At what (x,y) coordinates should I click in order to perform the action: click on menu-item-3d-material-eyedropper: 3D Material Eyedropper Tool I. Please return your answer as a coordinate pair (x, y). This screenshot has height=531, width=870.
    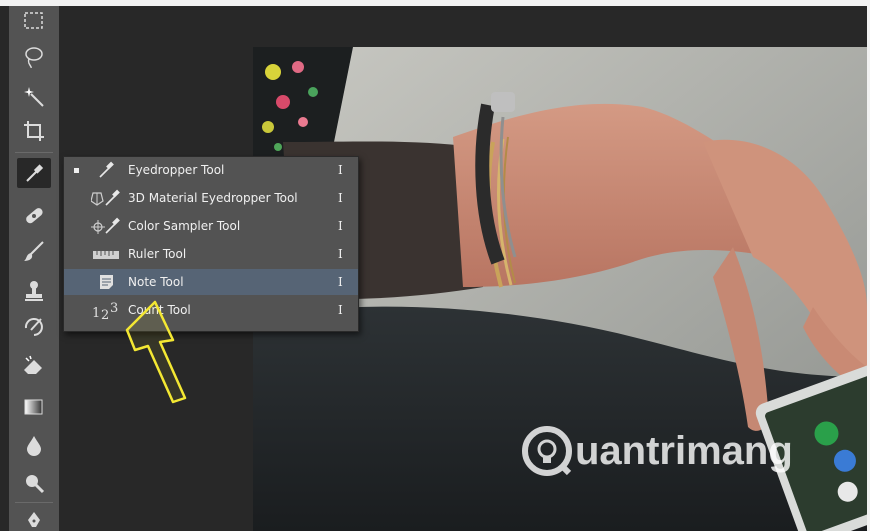
    Looking at the image, I should click on (211, 198).